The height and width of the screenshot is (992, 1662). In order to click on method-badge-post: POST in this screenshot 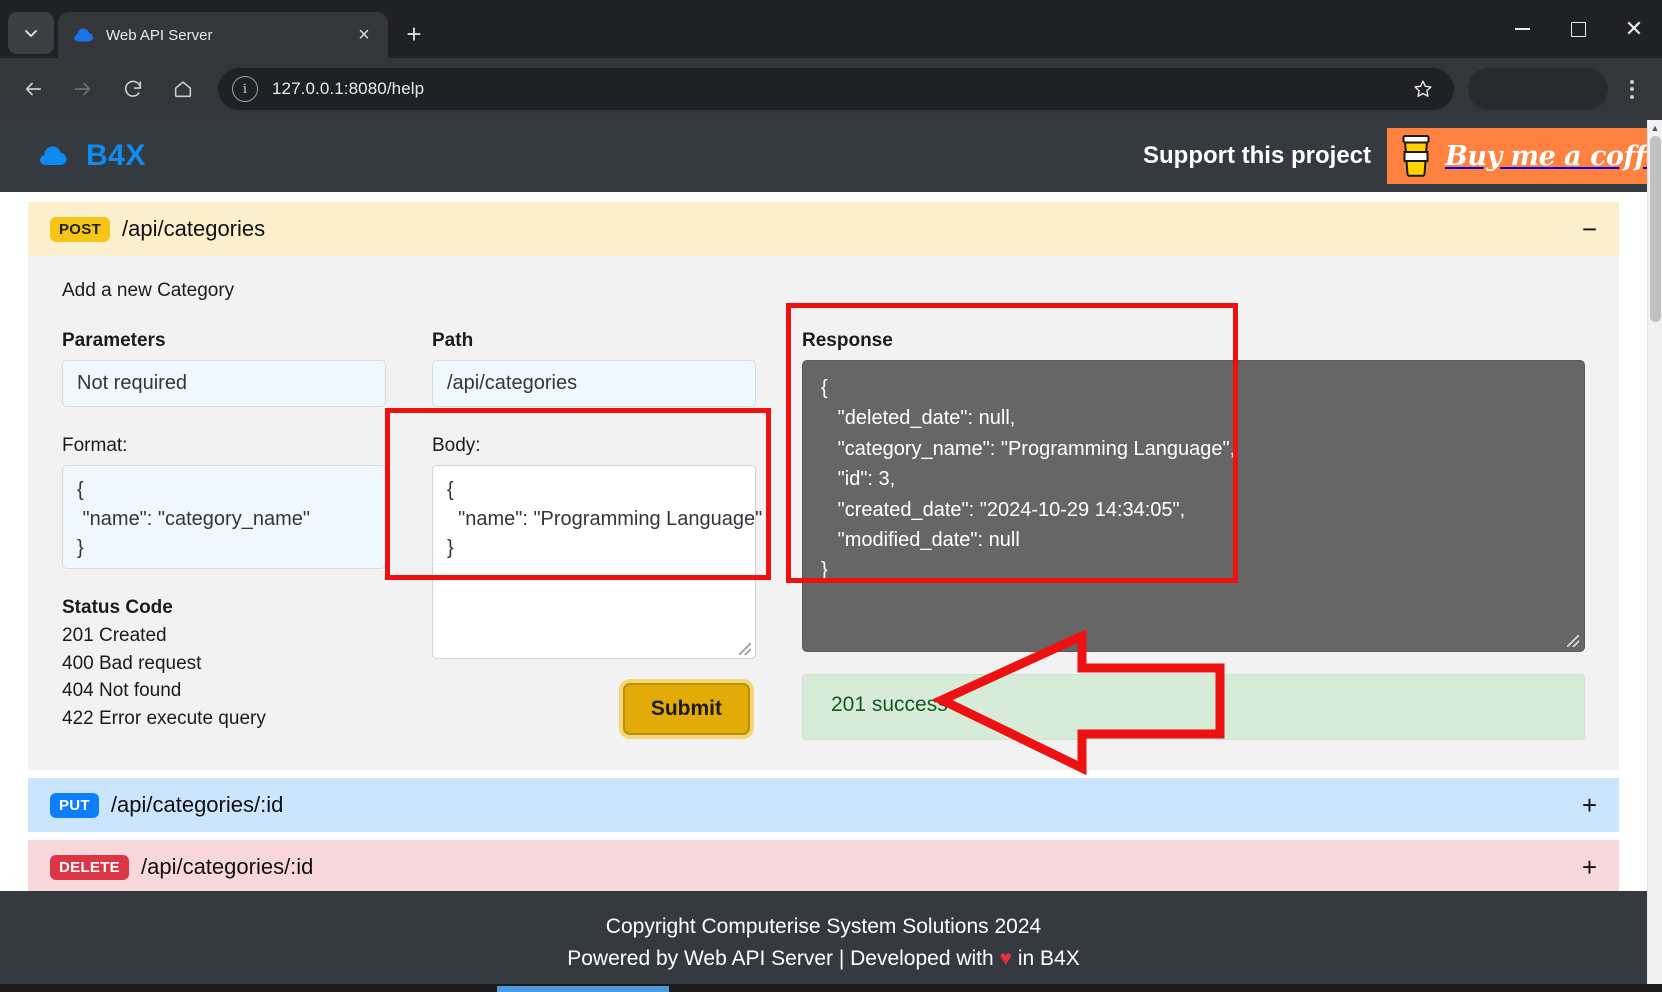, I will do `click(80, 229)`.